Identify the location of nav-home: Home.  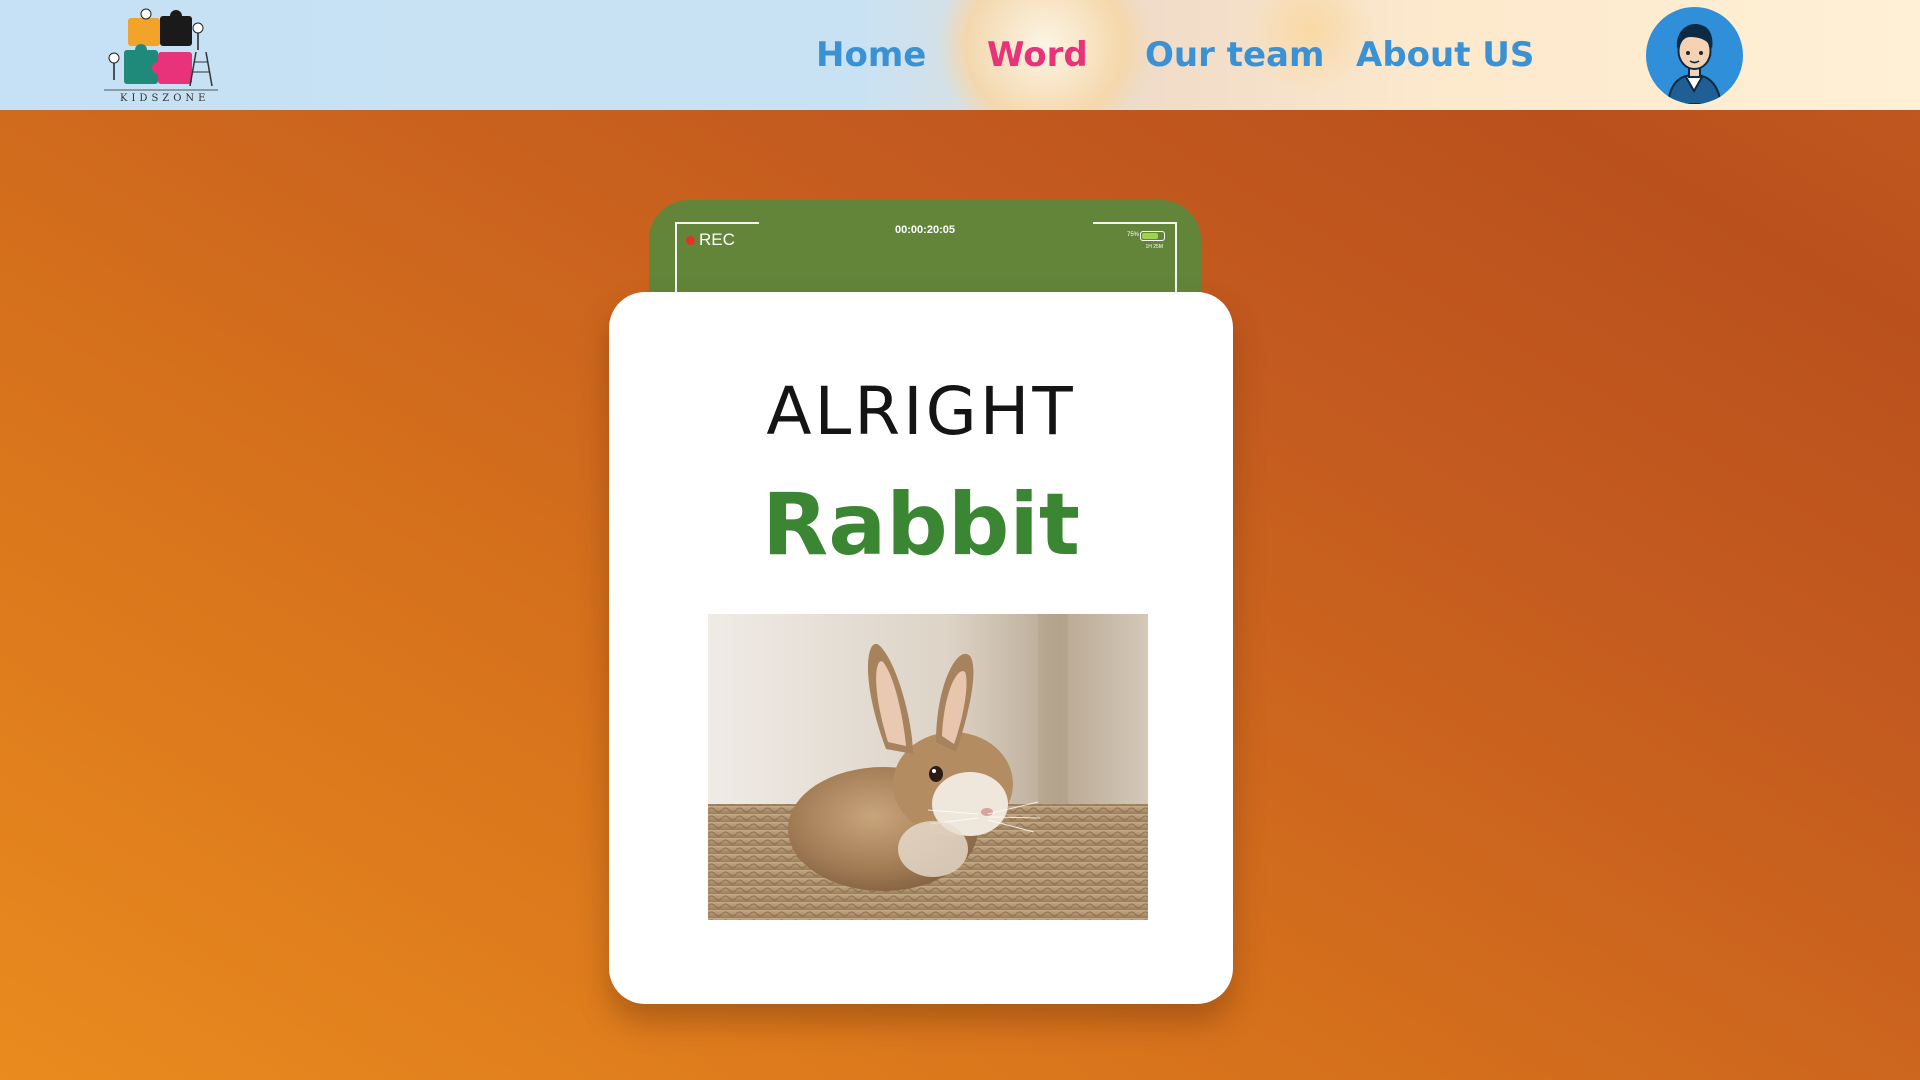
(871, 55).